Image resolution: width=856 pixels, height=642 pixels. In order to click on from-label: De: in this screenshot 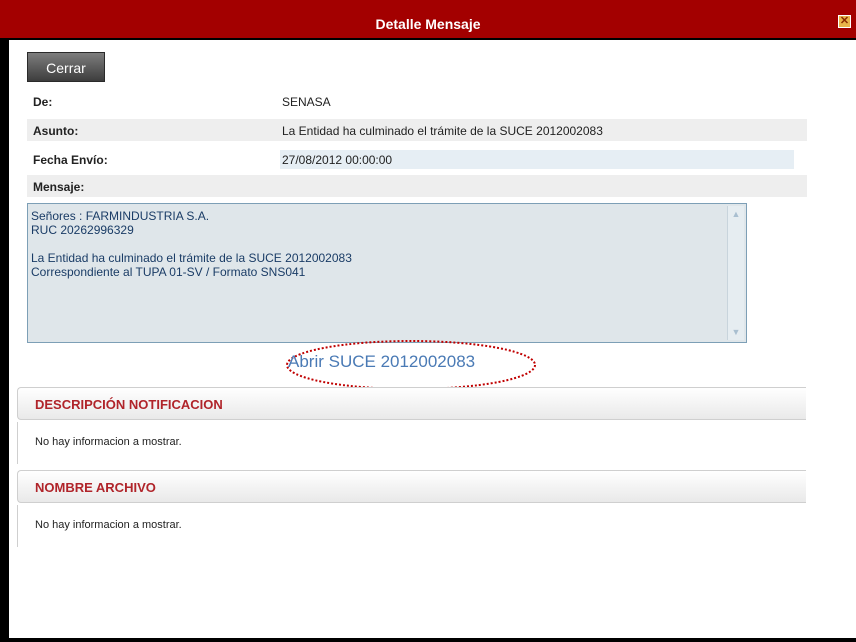, I will do `click(43, 102)`.